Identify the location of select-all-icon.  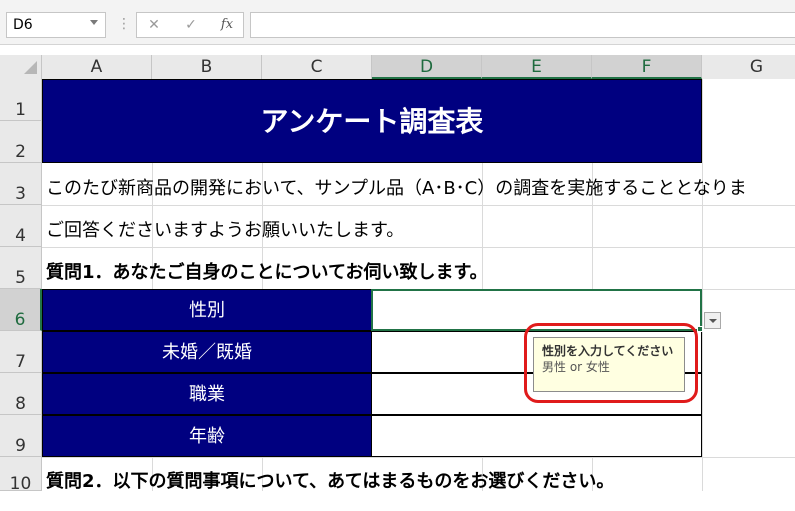
(30, 67).